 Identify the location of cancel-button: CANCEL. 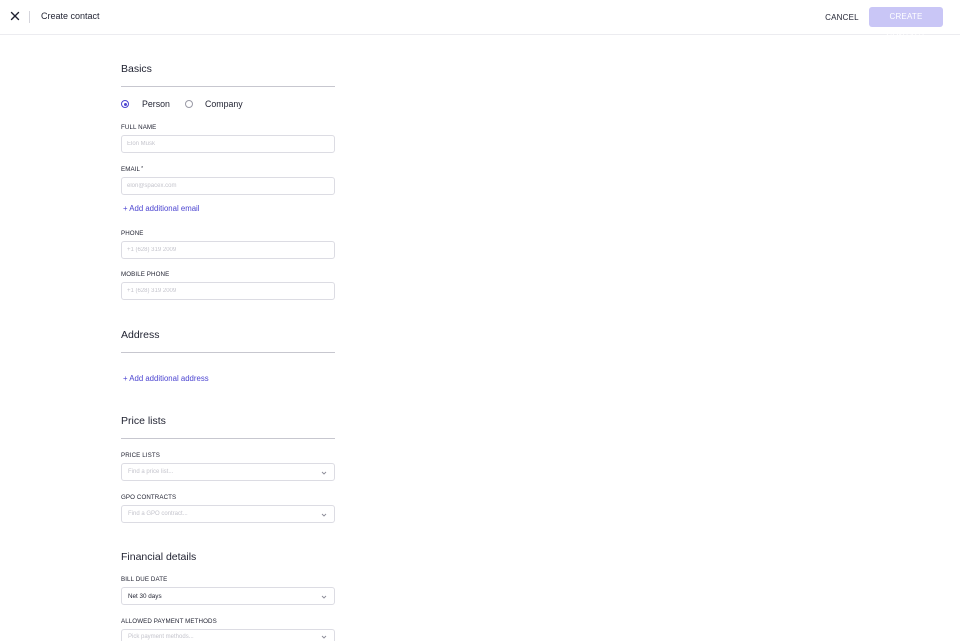
(842, 17).